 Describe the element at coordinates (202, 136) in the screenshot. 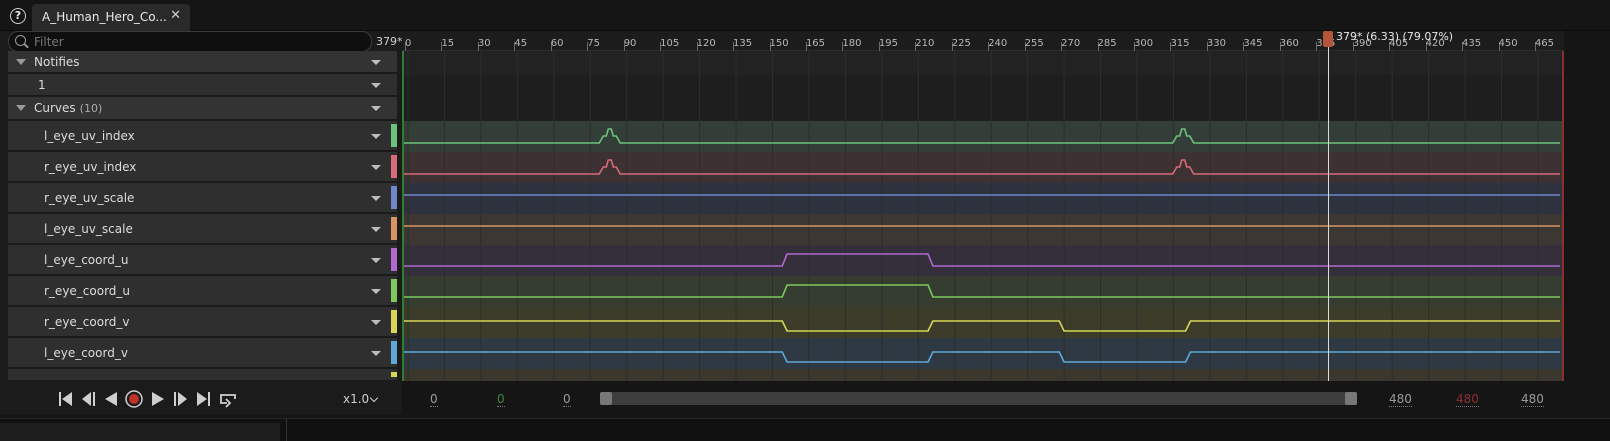

I see `curve-track-row: l_eye_uv_index` at that location.